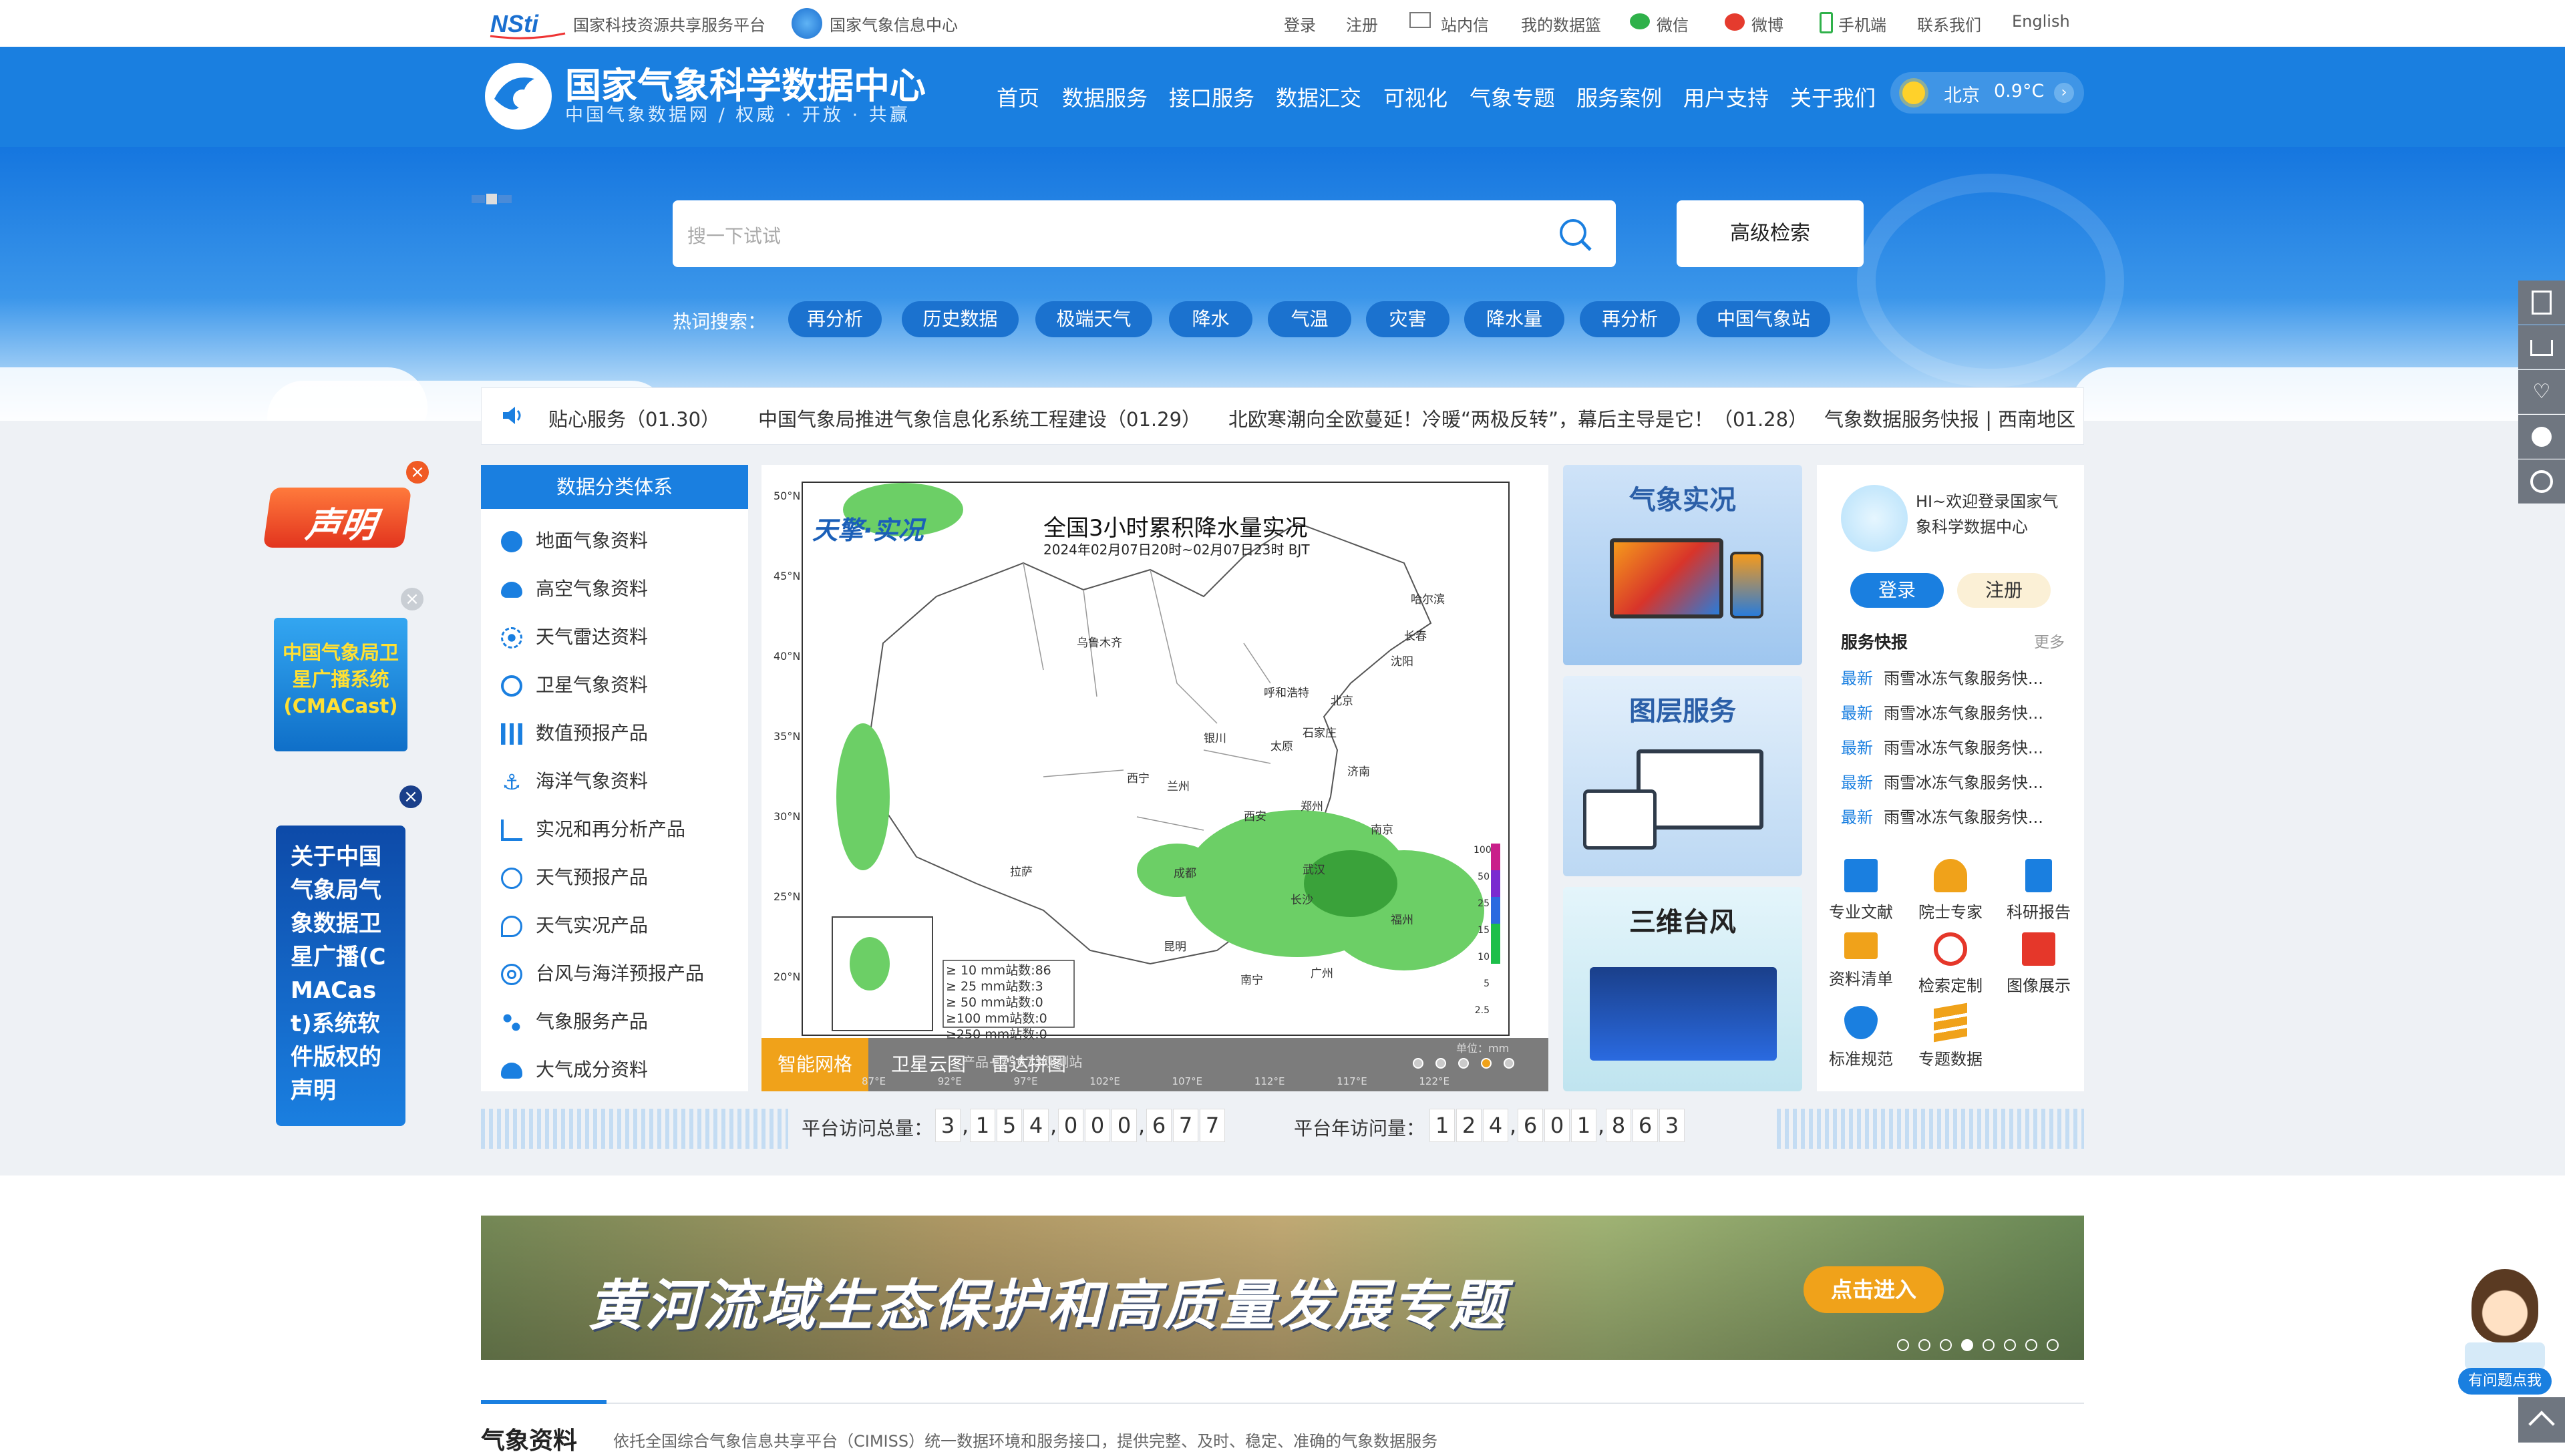  I want to click on category-item: 卫星气象资料, so click(574, 684).